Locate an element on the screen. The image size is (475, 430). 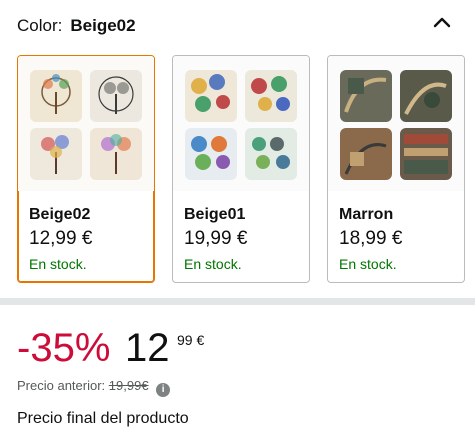
info-icon: i is located at coordinates (163, 390).